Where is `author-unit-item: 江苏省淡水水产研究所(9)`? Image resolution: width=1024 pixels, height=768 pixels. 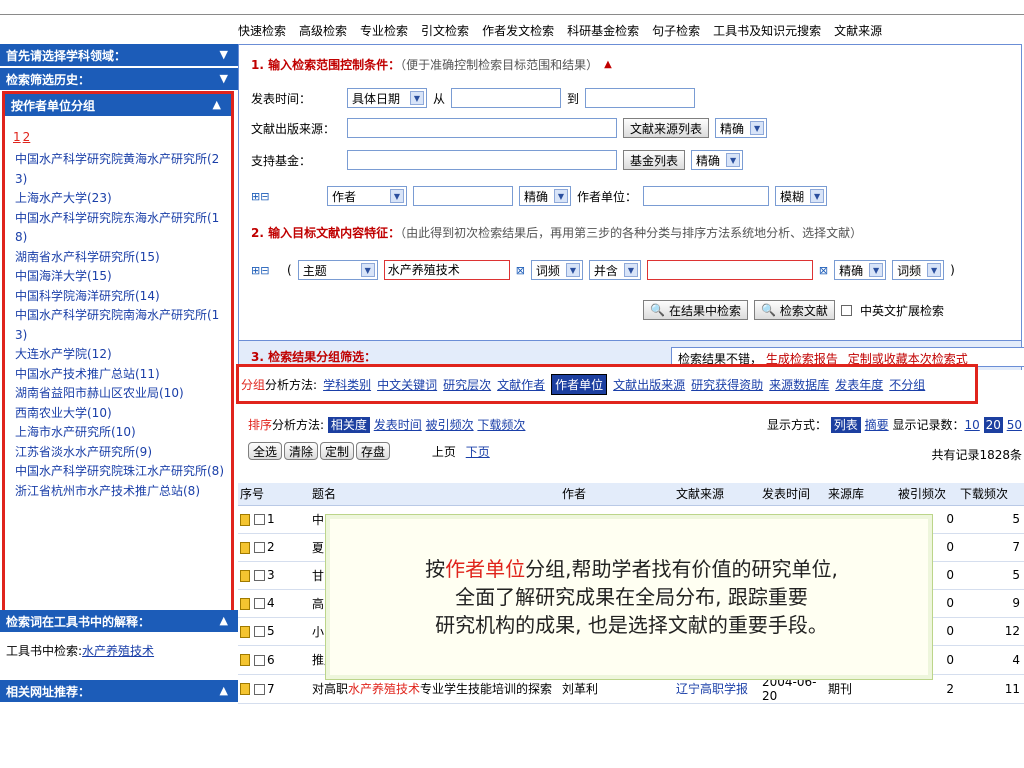 author-unit-item: 江苏省淡水水产研究所(9) is located at coordinates (122, 453).